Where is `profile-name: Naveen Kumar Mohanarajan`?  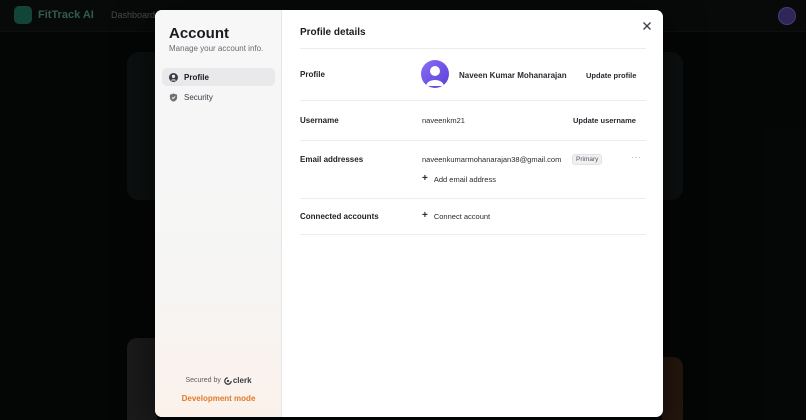
profile-name: Naveen Kumar Mohanarajan is located at coordinates (513, 75).